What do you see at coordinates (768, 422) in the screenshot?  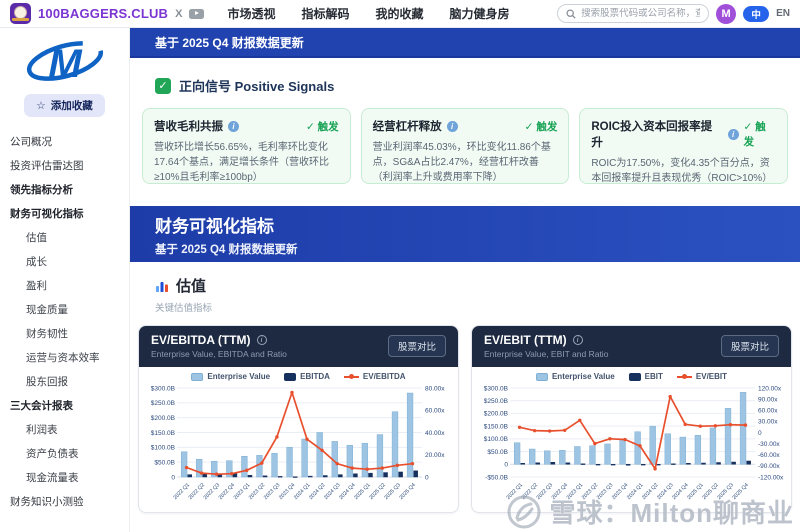 I see `svg-text: 30.00x` at bounding box center [768, 422].